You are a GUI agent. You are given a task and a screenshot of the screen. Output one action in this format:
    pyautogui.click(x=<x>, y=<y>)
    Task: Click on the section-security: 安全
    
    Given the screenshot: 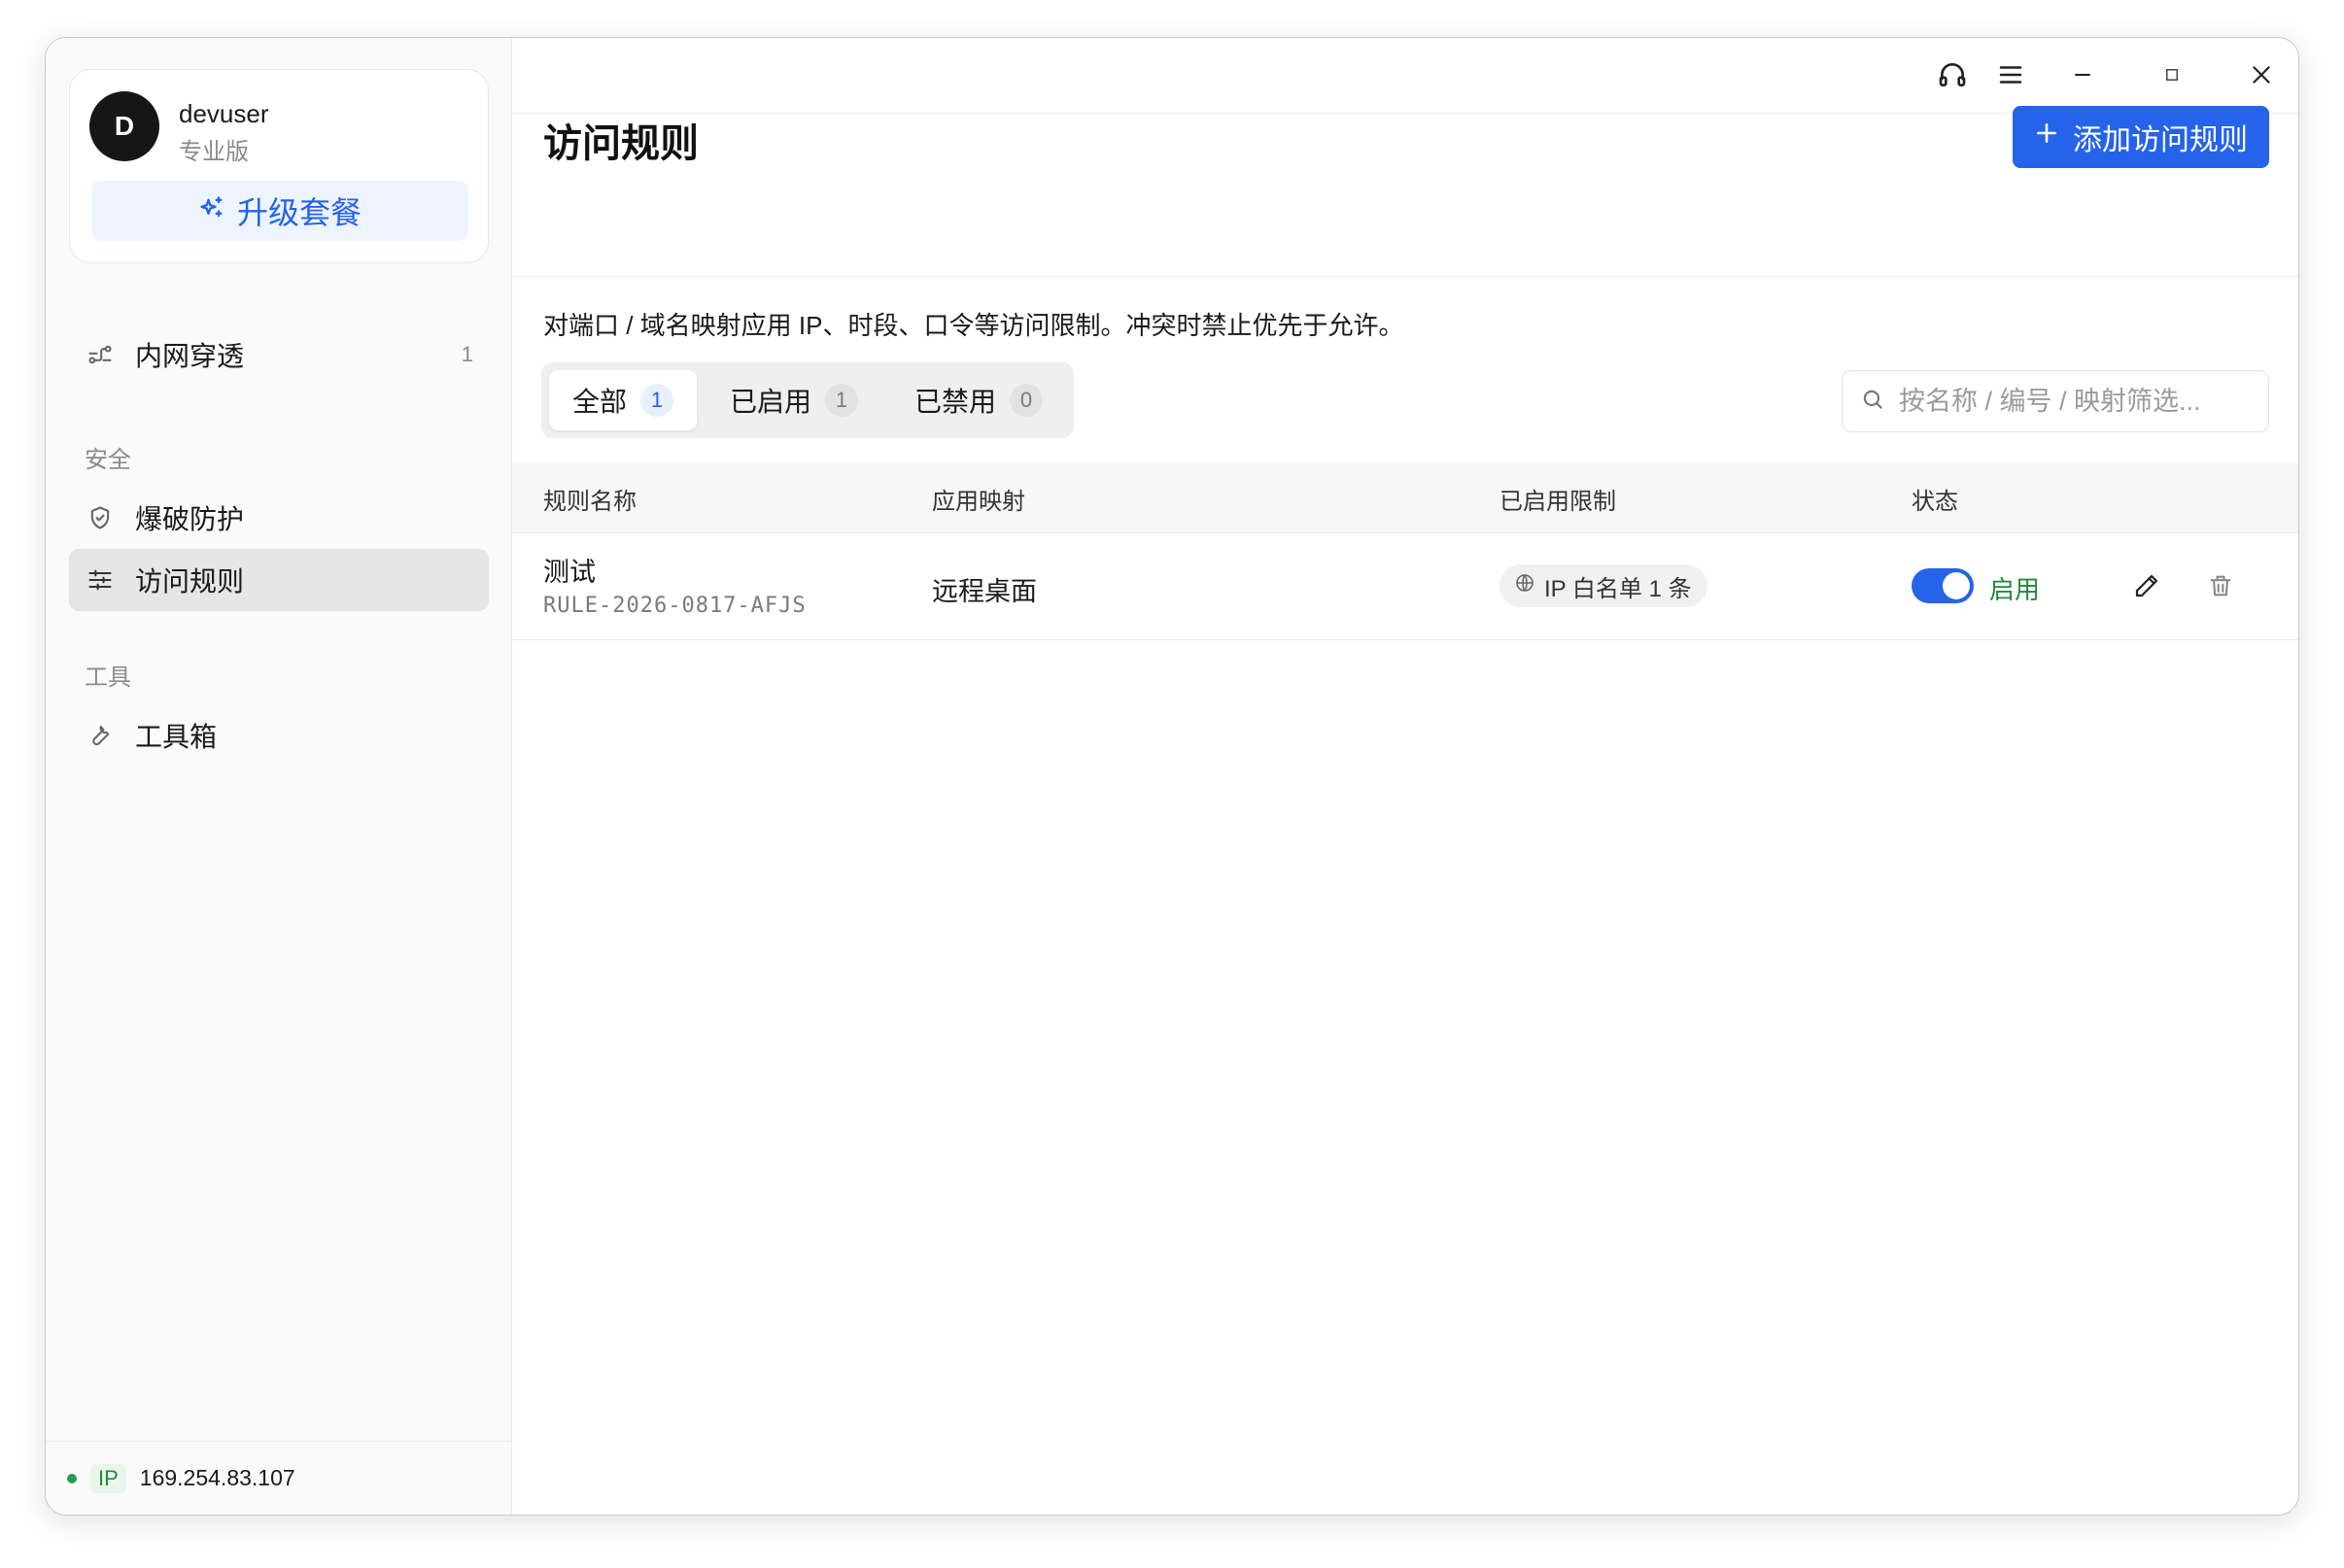 What is the action you would take?
    pyautogui.click(x=108, y=460)
    